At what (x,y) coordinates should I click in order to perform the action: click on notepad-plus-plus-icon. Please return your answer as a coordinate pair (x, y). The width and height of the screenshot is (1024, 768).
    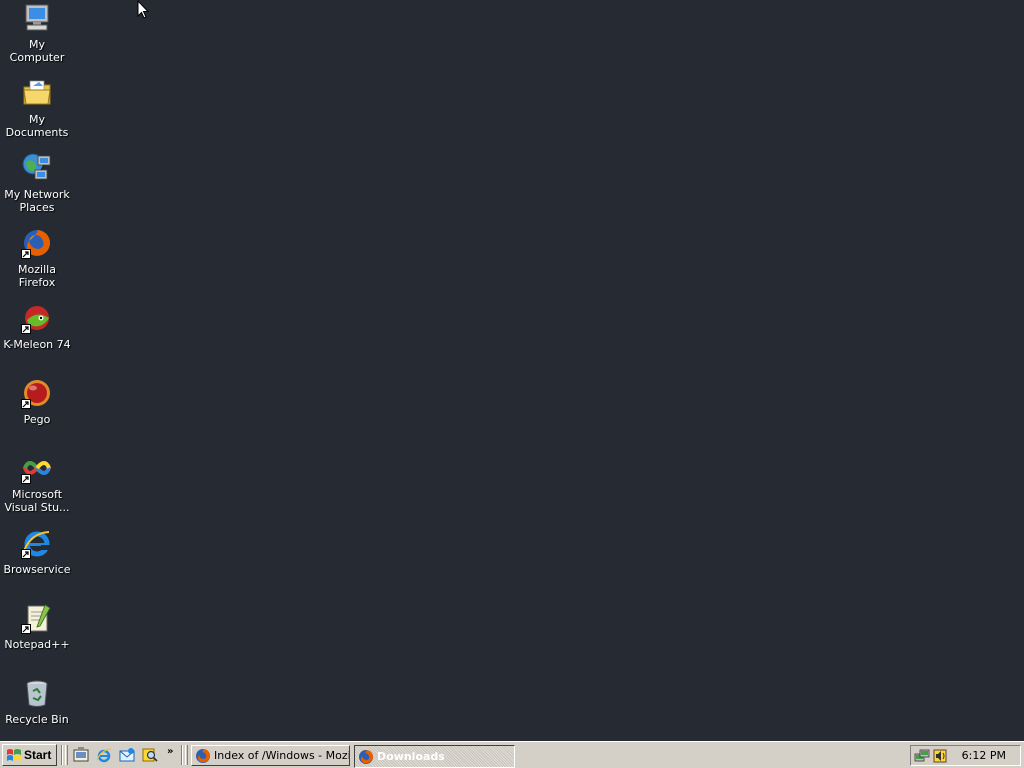
    Looking at the image, I should click on (37, 618).